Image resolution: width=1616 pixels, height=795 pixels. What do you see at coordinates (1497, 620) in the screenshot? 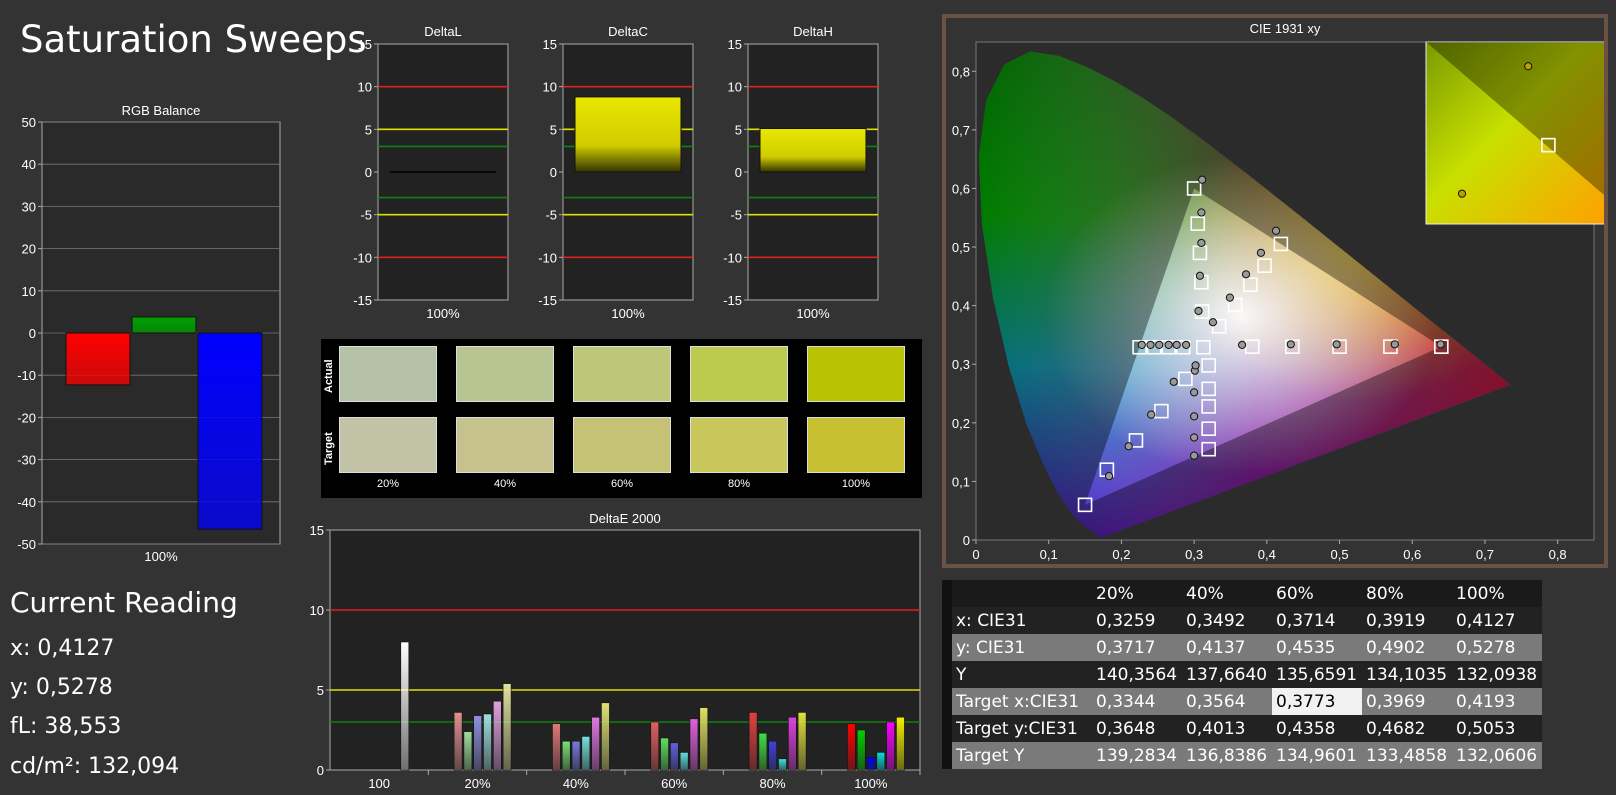
I see `table-cell: 0,4127` at bounding box center [1497, 620].